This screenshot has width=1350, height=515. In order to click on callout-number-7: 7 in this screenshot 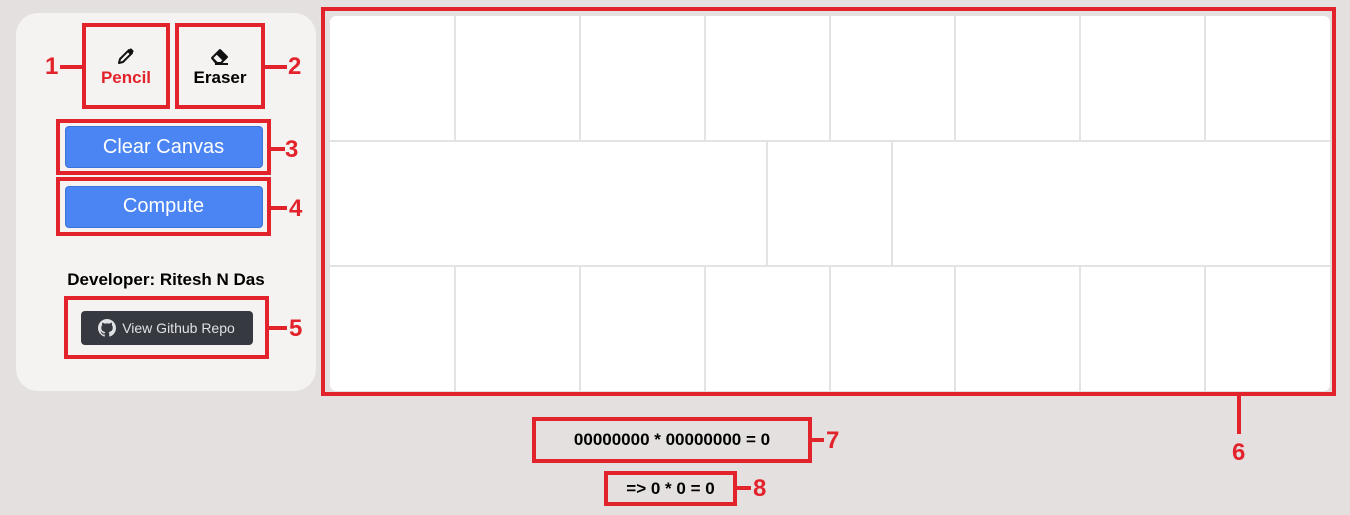, I will do `click(833, 440)`.